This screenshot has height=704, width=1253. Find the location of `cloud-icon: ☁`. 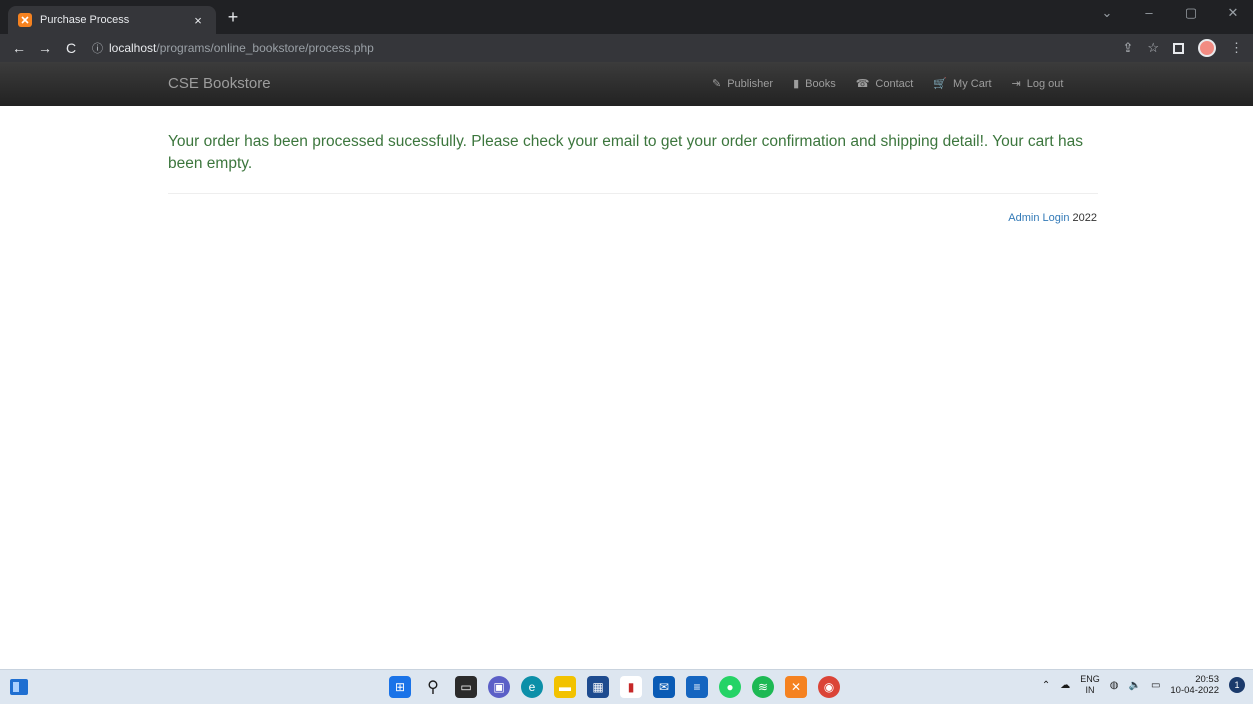

cloud-icon: ☁ is located at coordinates (1065, 685).